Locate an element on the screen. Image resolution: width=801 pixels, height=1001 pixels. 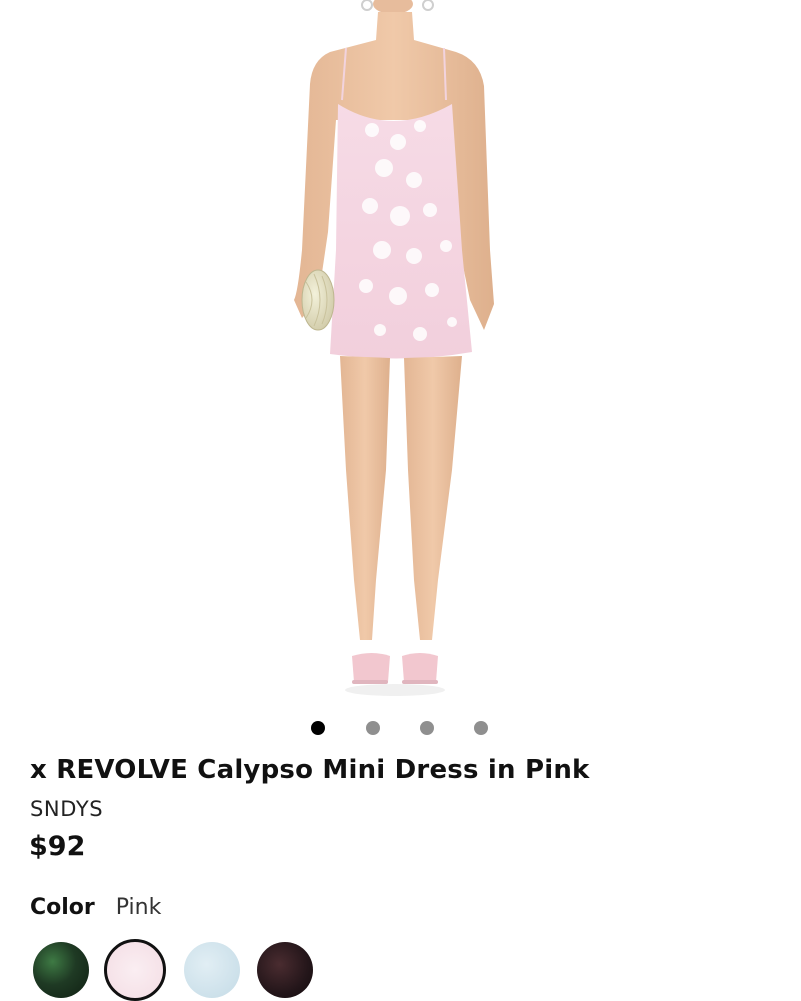
brand-link: SNDYS is located at coordinates (66, 809).